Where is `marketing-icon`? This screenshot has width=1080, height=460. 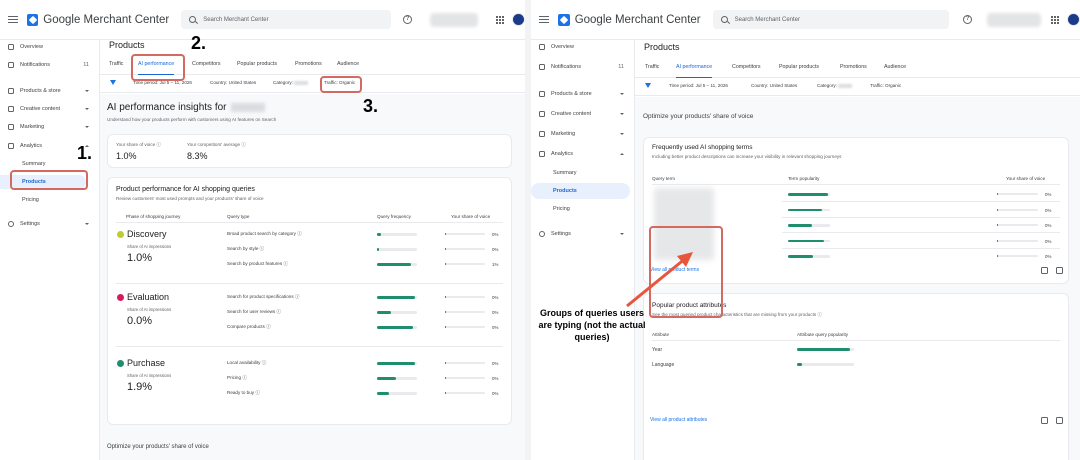 marketing-icon is located at coordinates (542, 134).